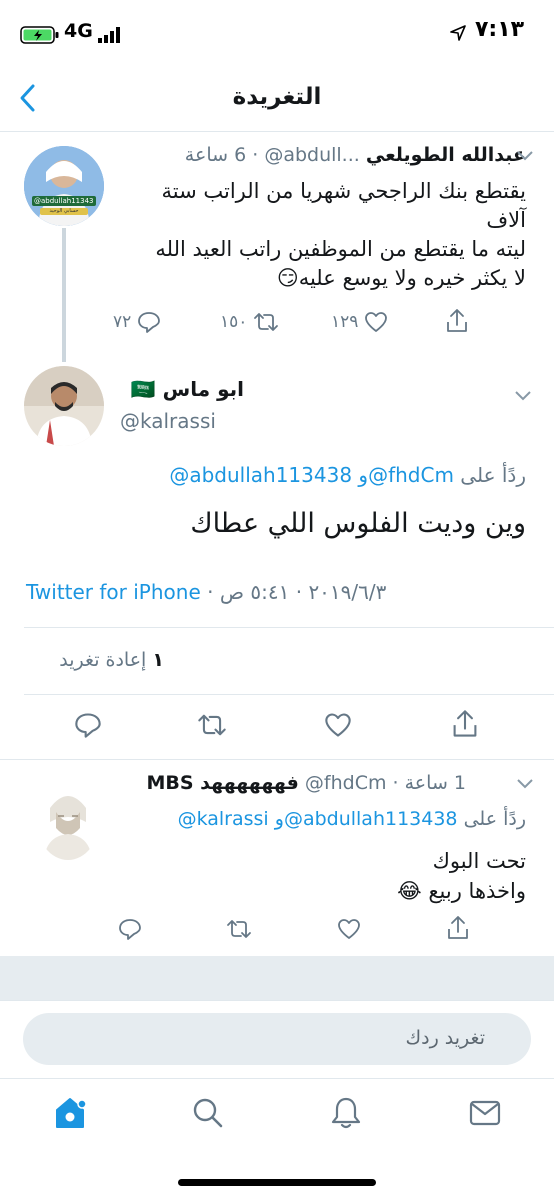 The width and height of the screenshot is (554, 1200). Describe the element at coordinates (435, 783) in the screenshot. I see `tweet-time: 1 ساعة` at that location.